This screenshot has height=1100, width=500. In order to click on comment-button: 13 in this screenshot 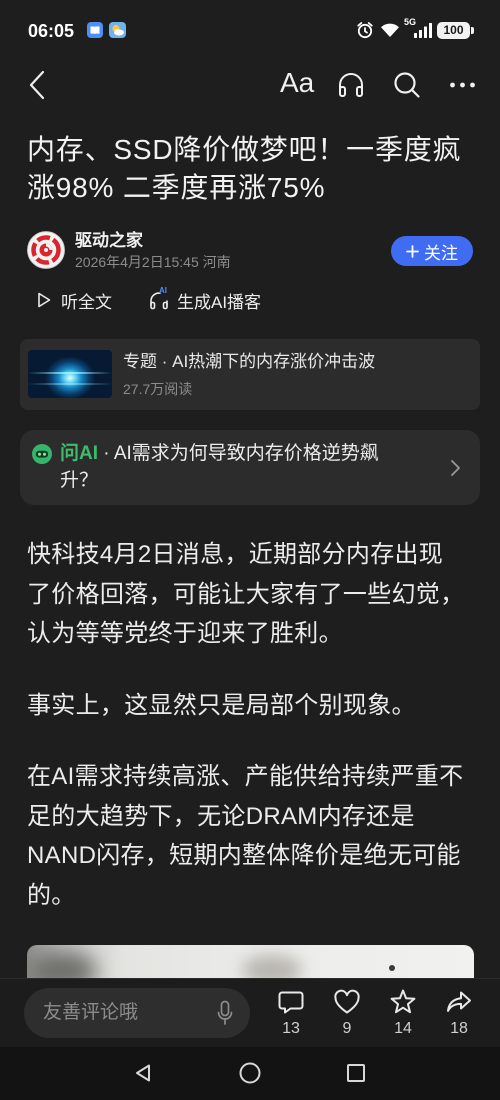, I will do `click(291, 1016)`.